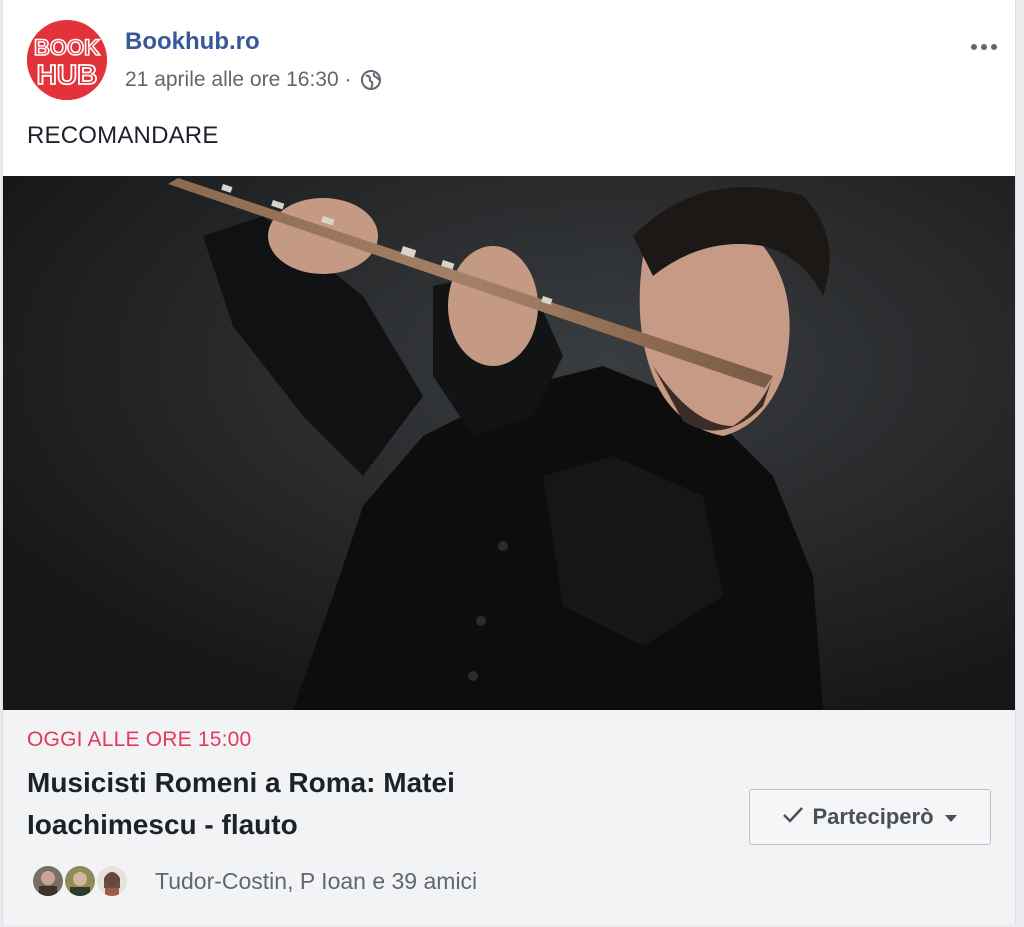 The width and height of the screenshot is (1024, 927). What do you see at coordinates (984, 47) in the screenshot?
I see `more-options-icon` at bounding box center [984, 47].